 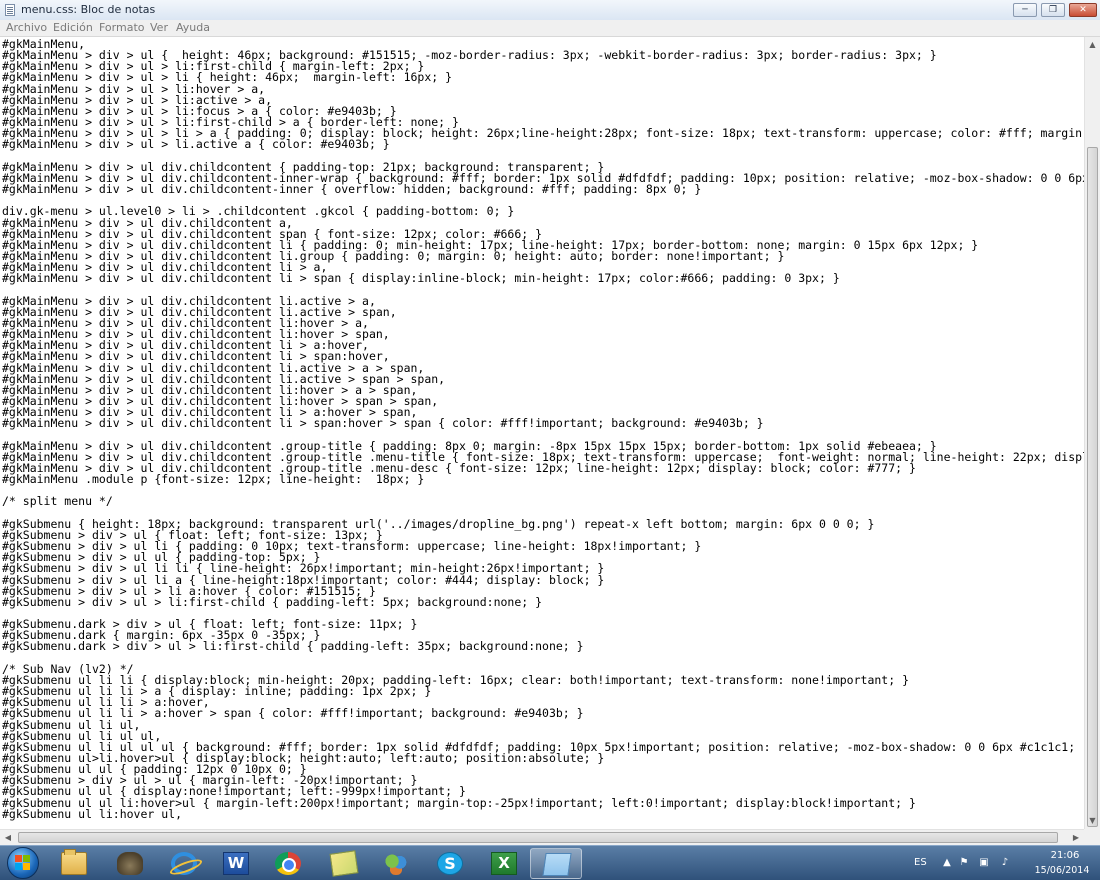 I want to click on taskbar-notepad-button, so click(x=556, y=863).